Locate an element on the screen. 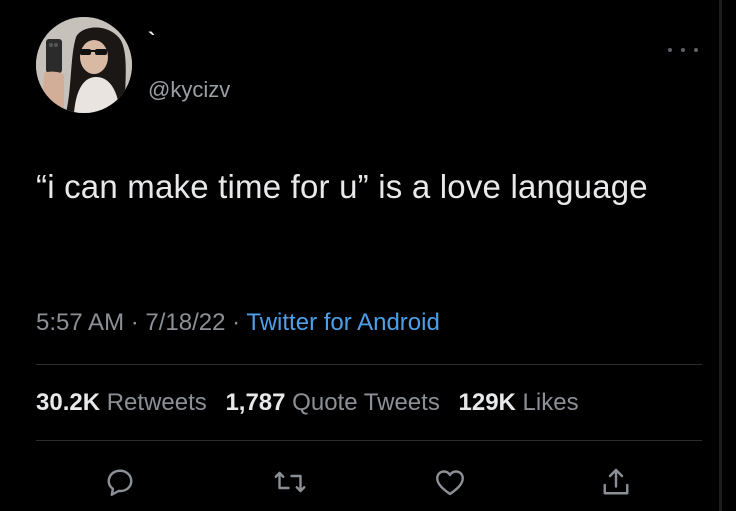  reply-icon is located at coordinates (120, 482).